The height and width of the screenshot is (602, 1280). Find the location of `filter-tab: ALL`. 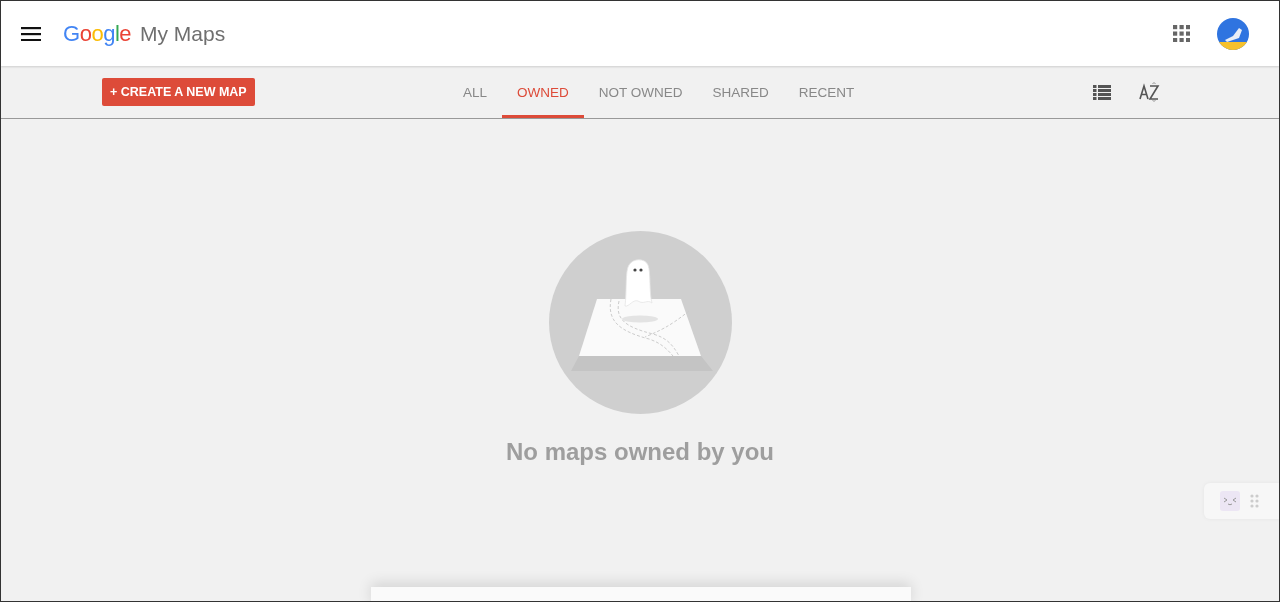

filter-tab: ALL is located at coordinates (475, 92).